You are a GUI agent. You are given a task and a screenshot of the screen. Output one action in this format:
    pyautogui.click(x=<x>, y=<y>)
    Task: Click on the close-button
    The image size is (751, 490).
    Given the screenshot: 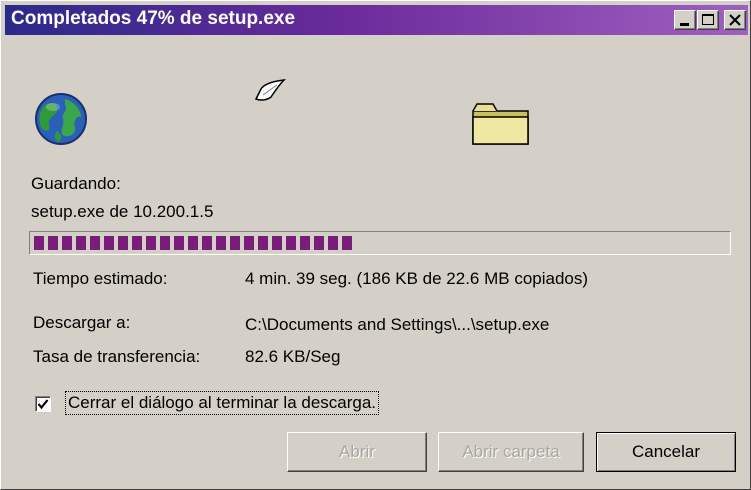 What is the action you would take?
    pyautogui.click(x=735, y=20)
    